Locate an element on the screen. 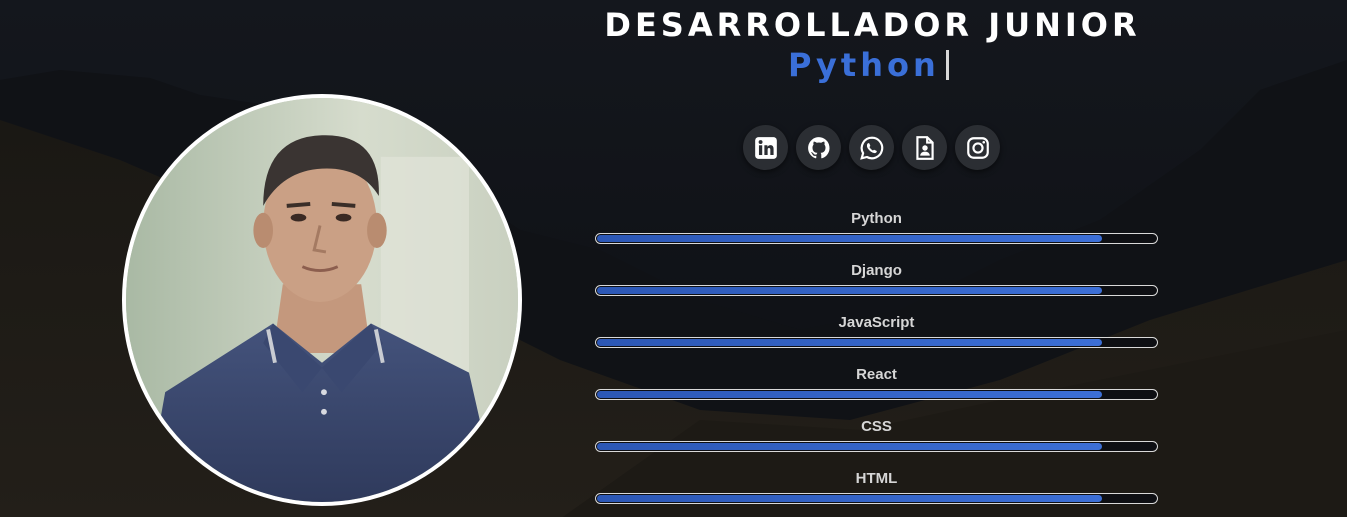  skill-javascript: JavaScript is located at coordinates (876, 331).